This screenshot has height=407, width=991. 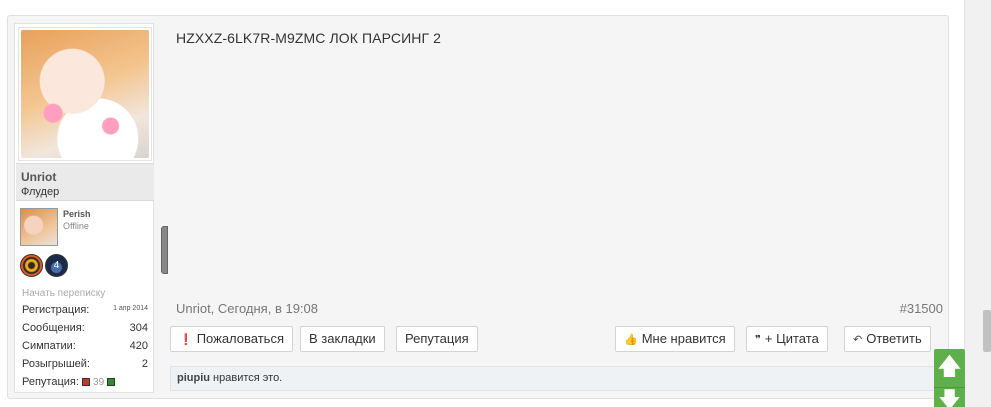 What do you see at coordinates (247, 308) in the screenshot?
I see `post-author-date: Unriot, Сегодня, в 19:08` at bounding box center [247, 308].